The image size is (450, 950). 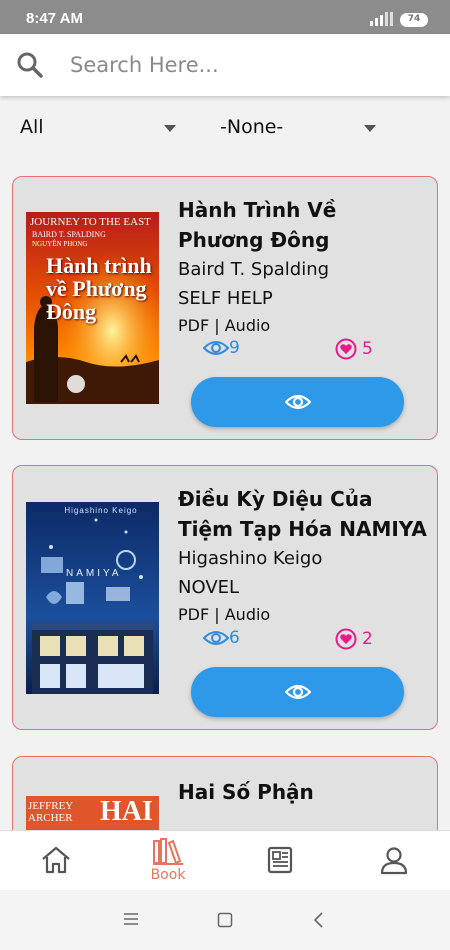 What do you see at coordinates (381, 19) in the screenshot?
I see `signal-icon` at bounding box center [381, 19].